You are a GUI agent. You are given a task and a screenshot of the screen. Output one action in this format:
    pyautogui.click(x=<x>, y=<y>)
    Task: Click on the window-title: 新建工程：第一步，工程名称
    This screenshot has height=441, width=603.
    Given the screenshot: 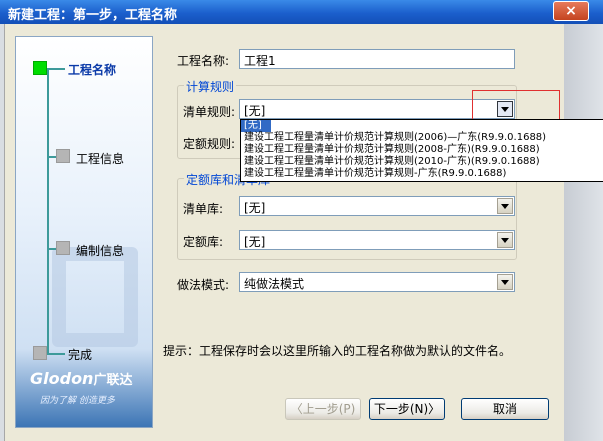 What is the action you would take?
    pyautogui.click(x=93, y=15)
    